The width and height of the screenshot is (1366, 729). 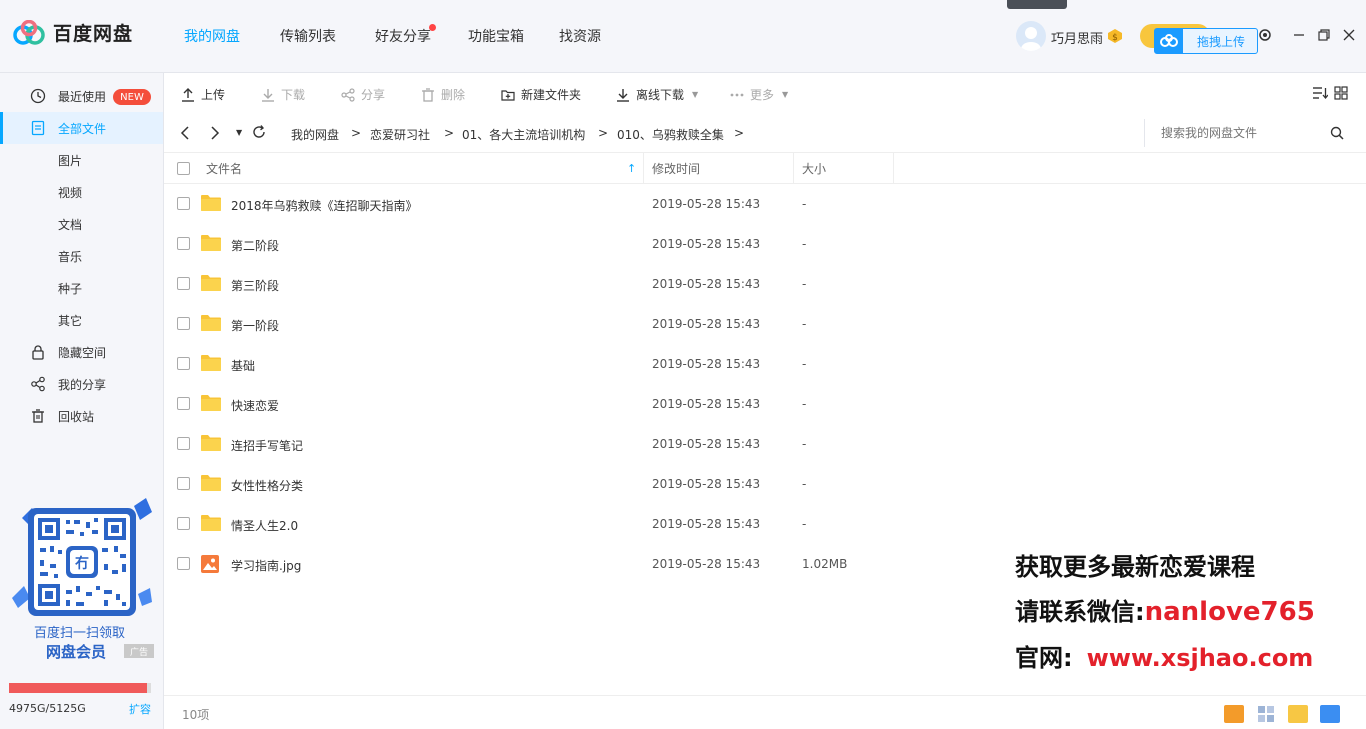 I want to click on medal-icon, so click(x=1234, y=714).